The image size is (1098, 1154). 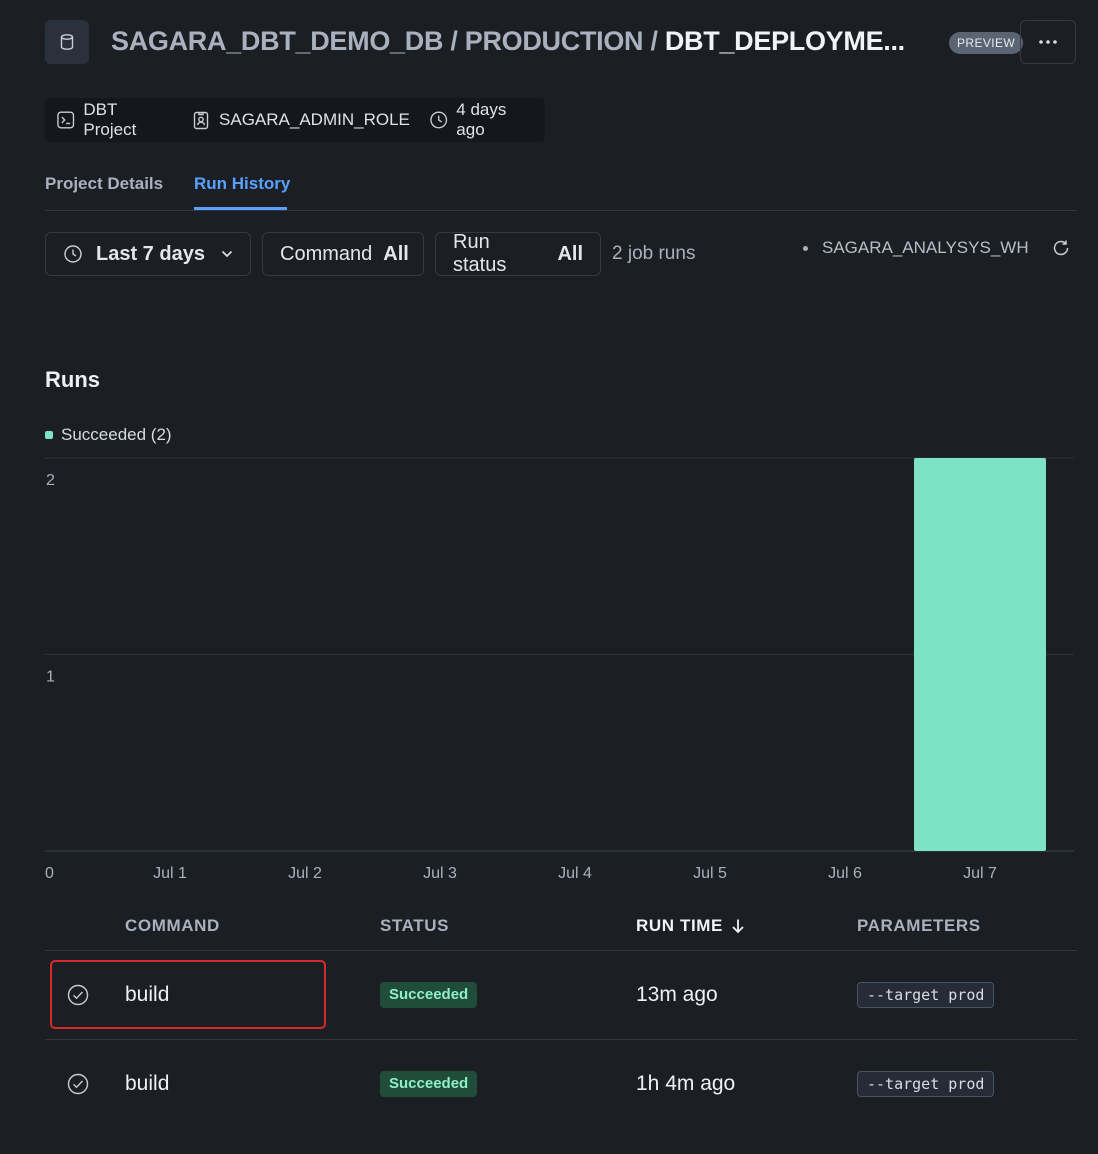 I want to click on meta-updated: 4 days ago, so click(x=483, y=120).